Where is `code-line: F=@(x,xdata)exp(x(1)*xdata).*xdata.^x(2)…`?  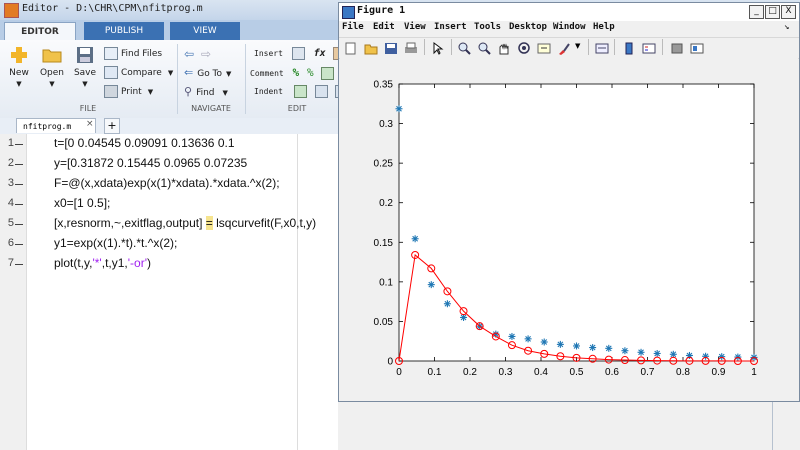 code-line: F=@(x,xdata)exp(x(1)*xdata).*xdata.^x(2)… is located at coordinates (167, 183).